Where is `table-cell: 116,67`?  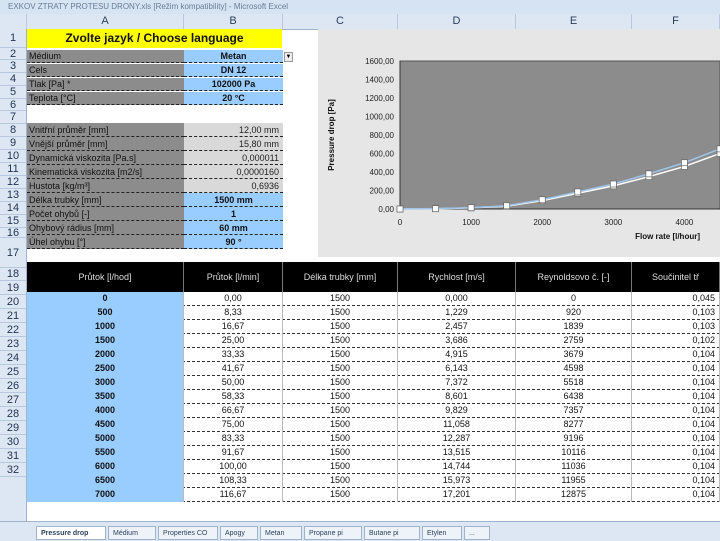 table-cell: 116,67 is located at coordinates (233, 495).